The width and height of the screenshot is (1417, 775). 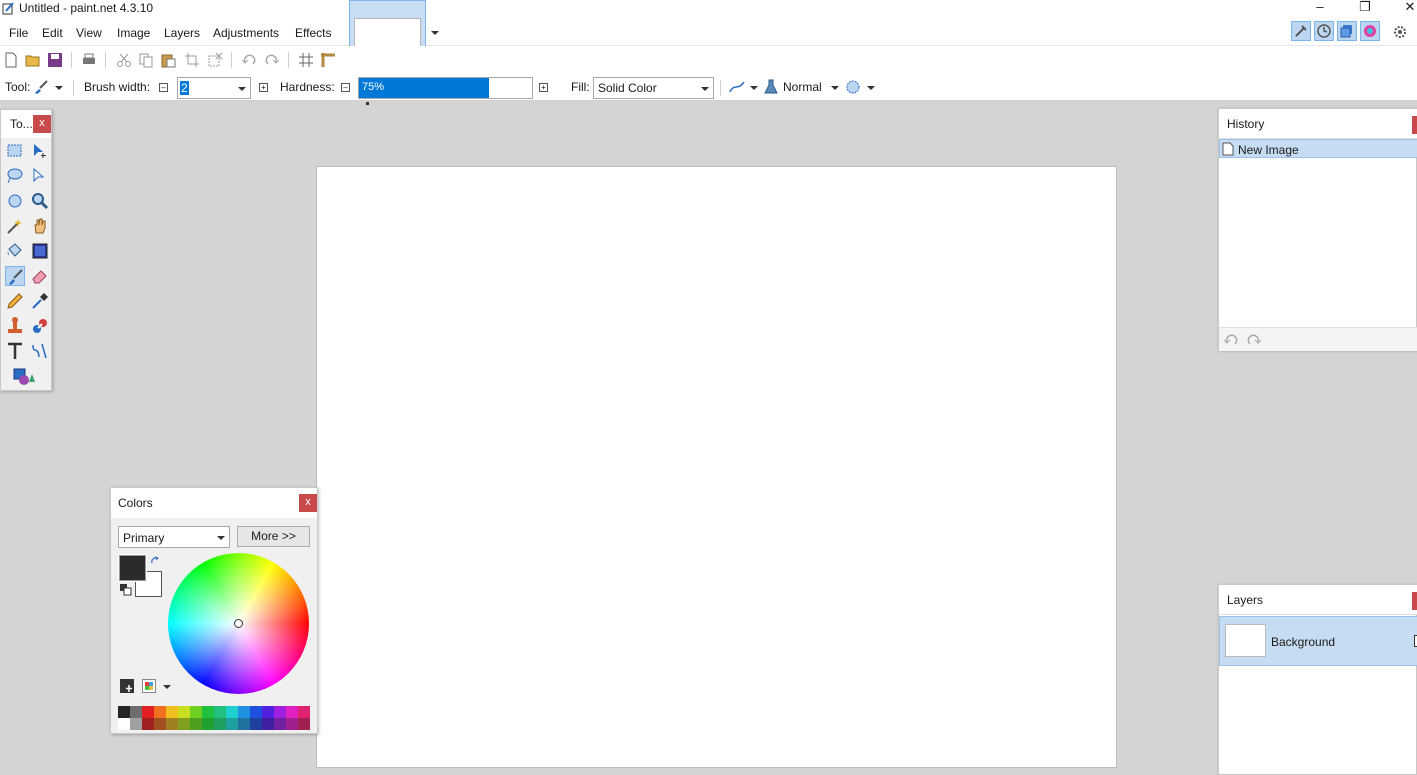 I want to click on blend-mode-value: Normal, so click(x=802, y=87).